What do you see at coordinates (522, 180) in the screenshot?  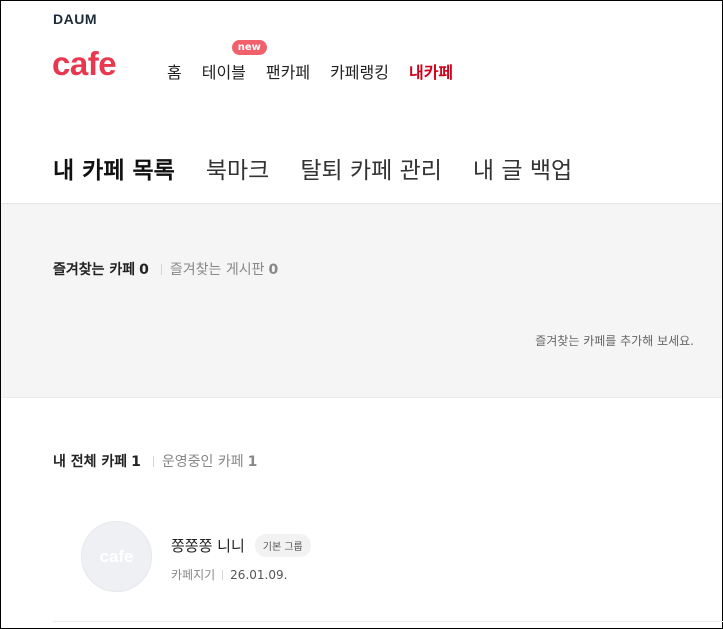 I see `tab-post-backup: 내 글 백업` at bounding box center [522, 180].